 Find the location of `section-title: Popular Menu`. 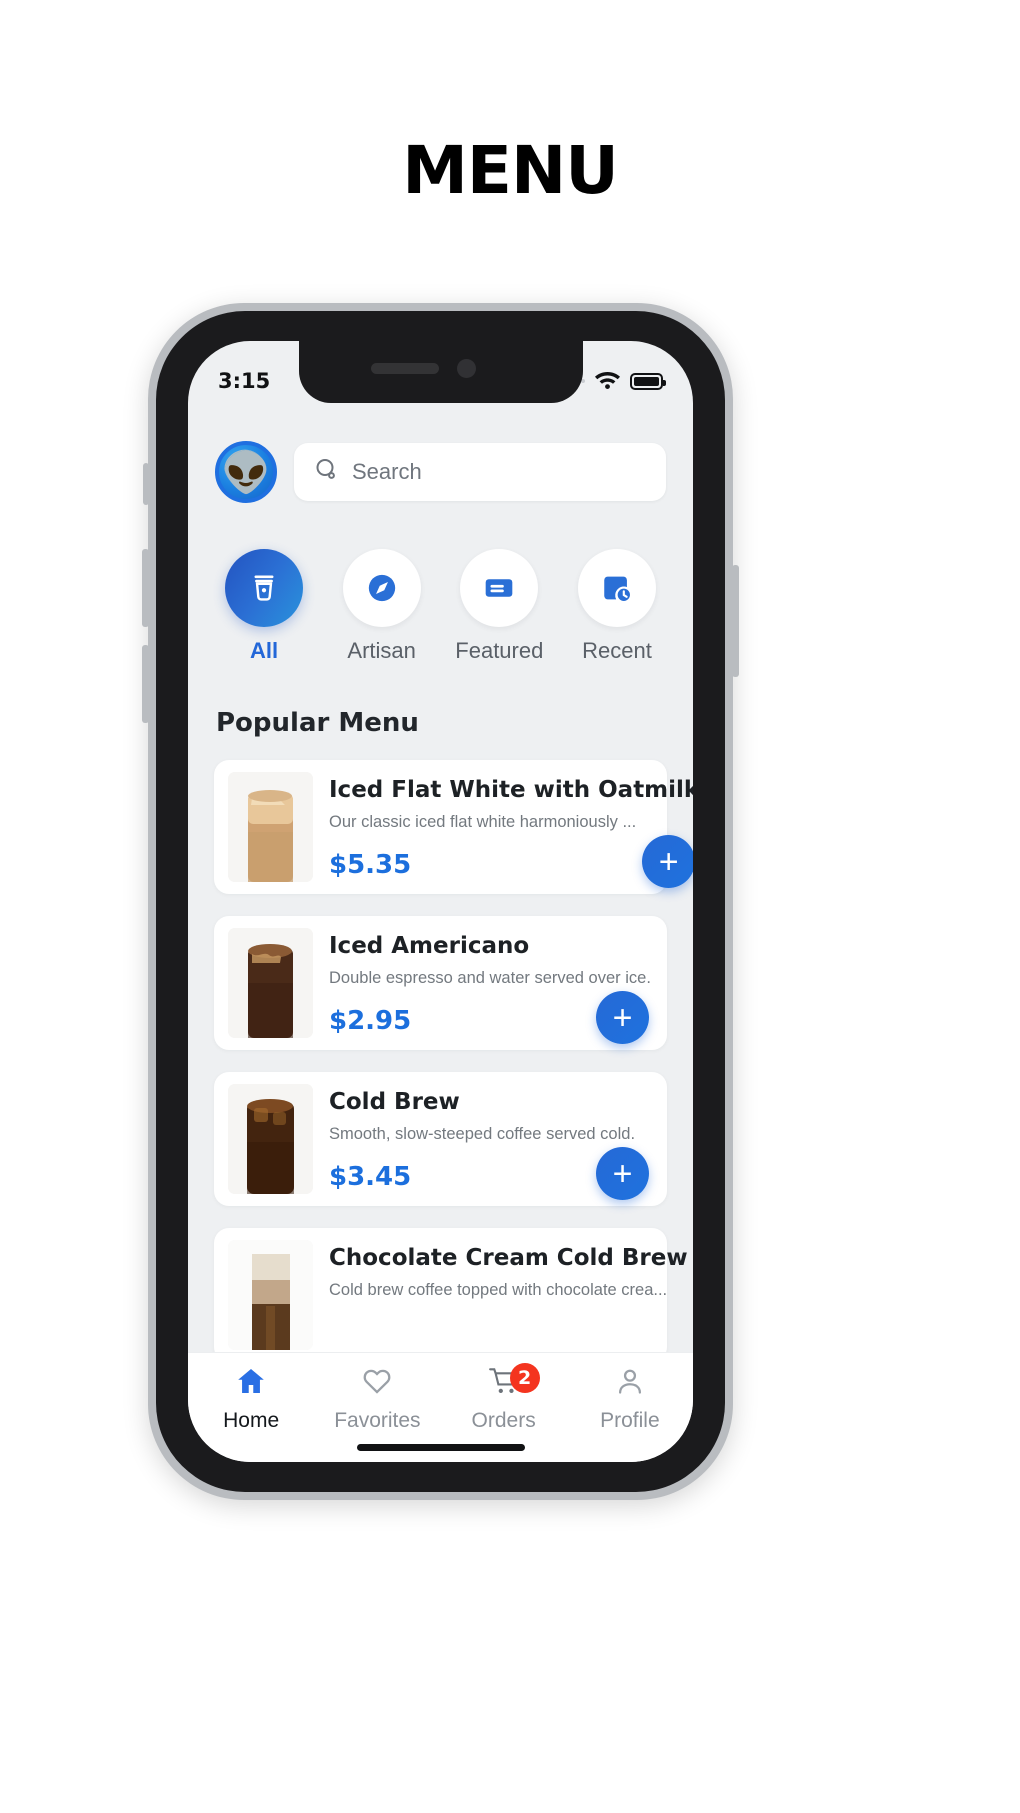

section-title: Popular Menu is located at coordinates (317, 723).